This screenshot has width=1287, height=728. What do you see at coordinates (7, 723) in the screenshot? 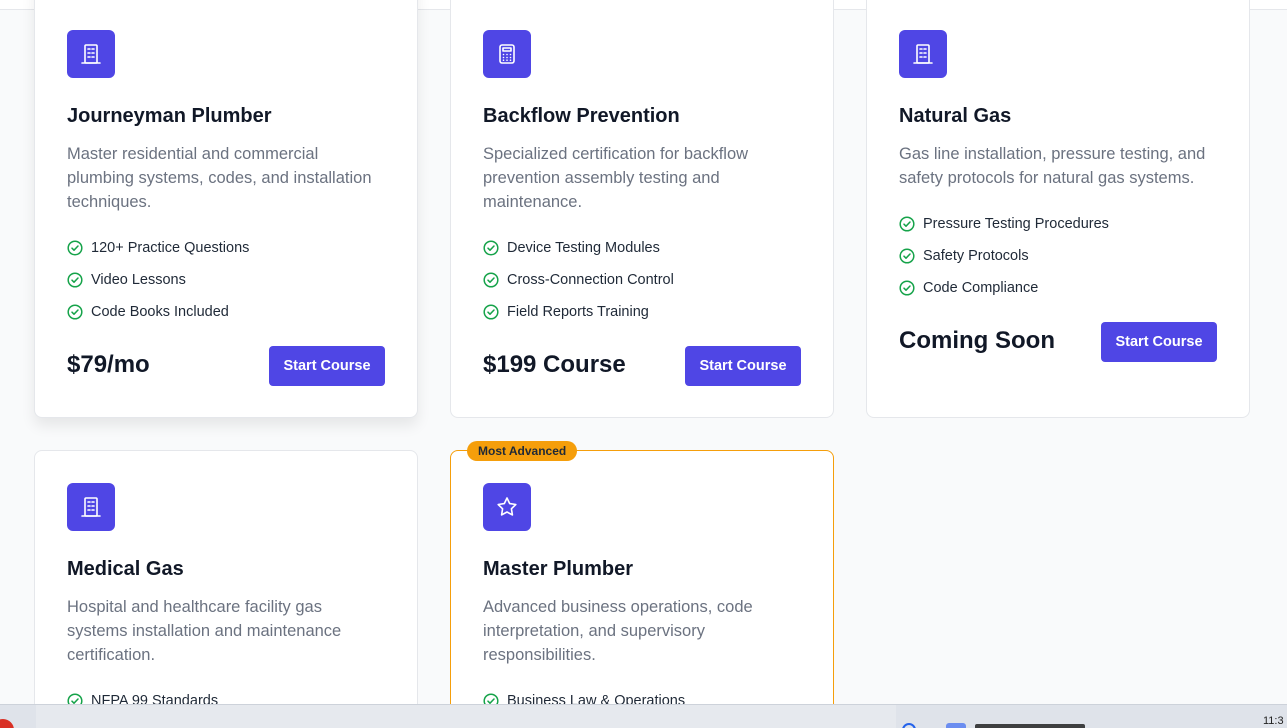
I see `browser-app-icon` at bounding box center [7, 723].